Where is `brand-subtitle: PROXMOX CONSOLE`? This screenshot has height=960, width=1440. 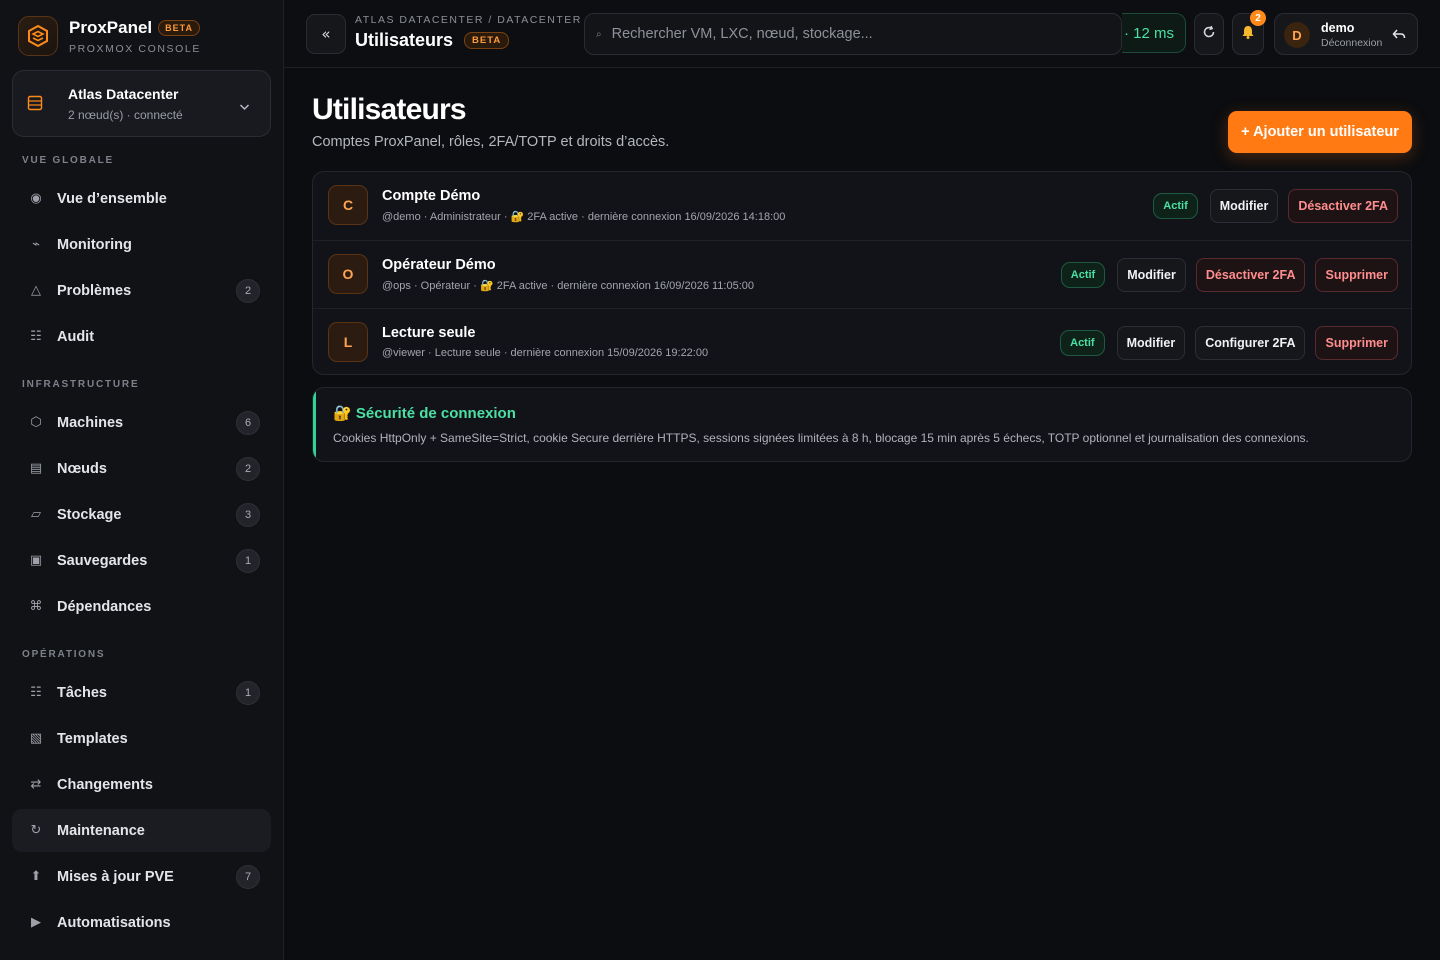 brand-subtitle: PROXMOX CONSOLE is located at coordinates (135, 48).